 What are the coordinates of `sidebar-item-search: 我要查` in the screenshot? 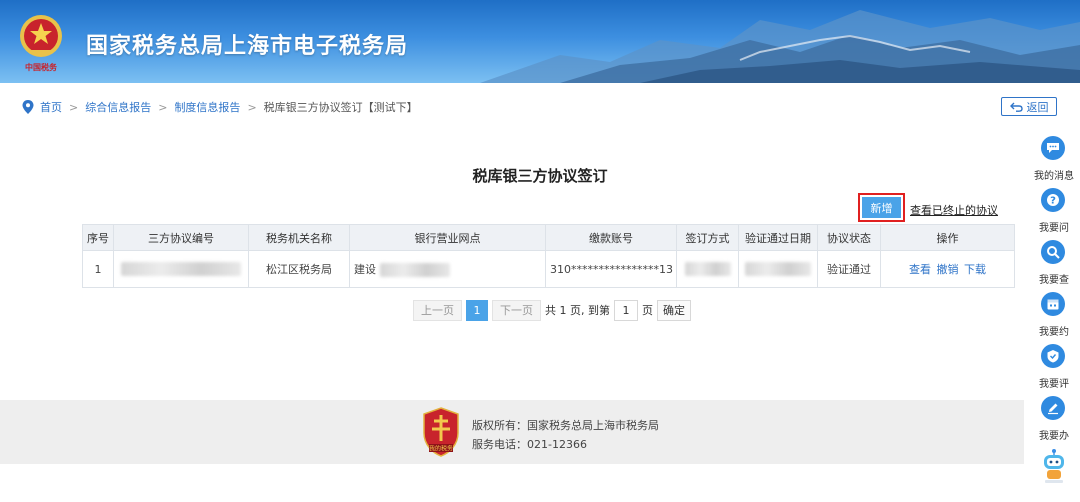 It's located at (1052, 264).